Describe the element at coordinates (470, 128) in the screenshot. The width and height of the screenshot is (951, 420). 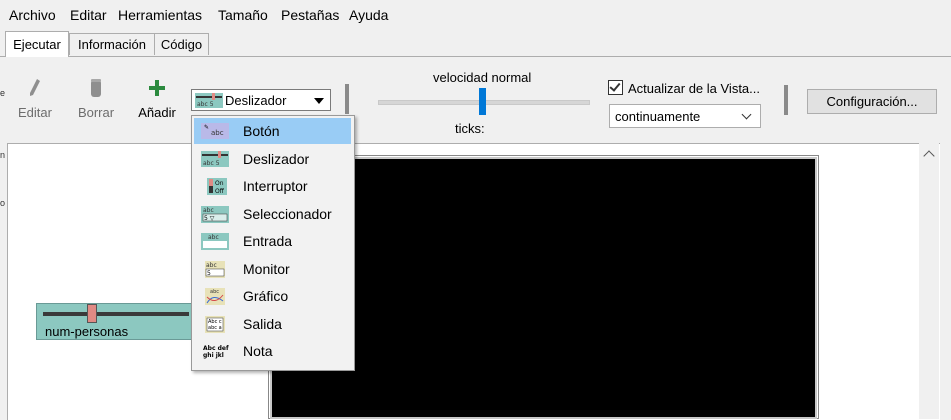
I see `ticks-label: ticks:` at that location.